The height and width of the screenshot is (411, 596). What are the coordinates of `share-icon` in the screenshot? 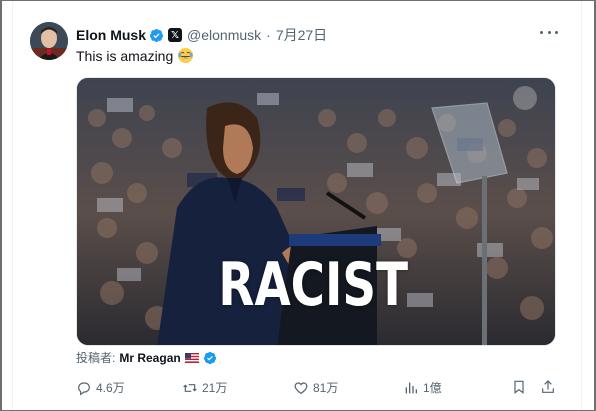 It's located at (548, 386).